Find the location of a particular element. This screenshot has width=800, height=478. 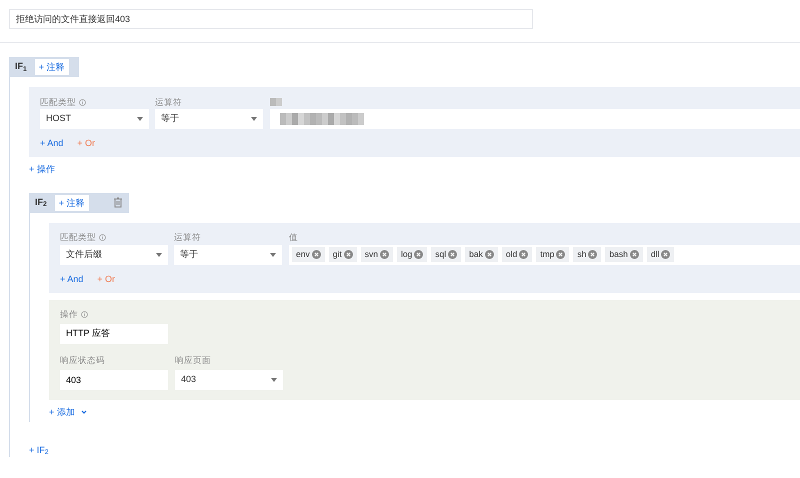

match-type-select: 文件后缀 is located at coordinates (114, 254).